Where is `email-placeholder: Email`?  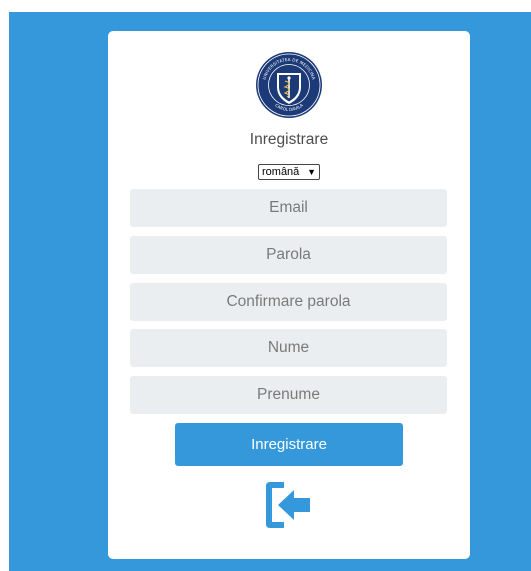 email-placeholder: Email is located at coordinates (288, 207).